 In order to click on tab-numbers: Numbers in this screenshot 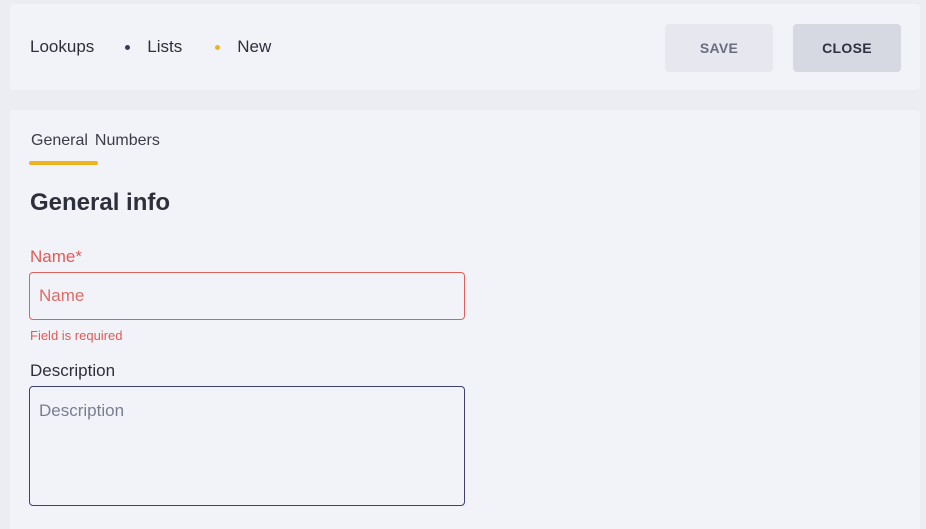, I will do `click(127, 141)`.